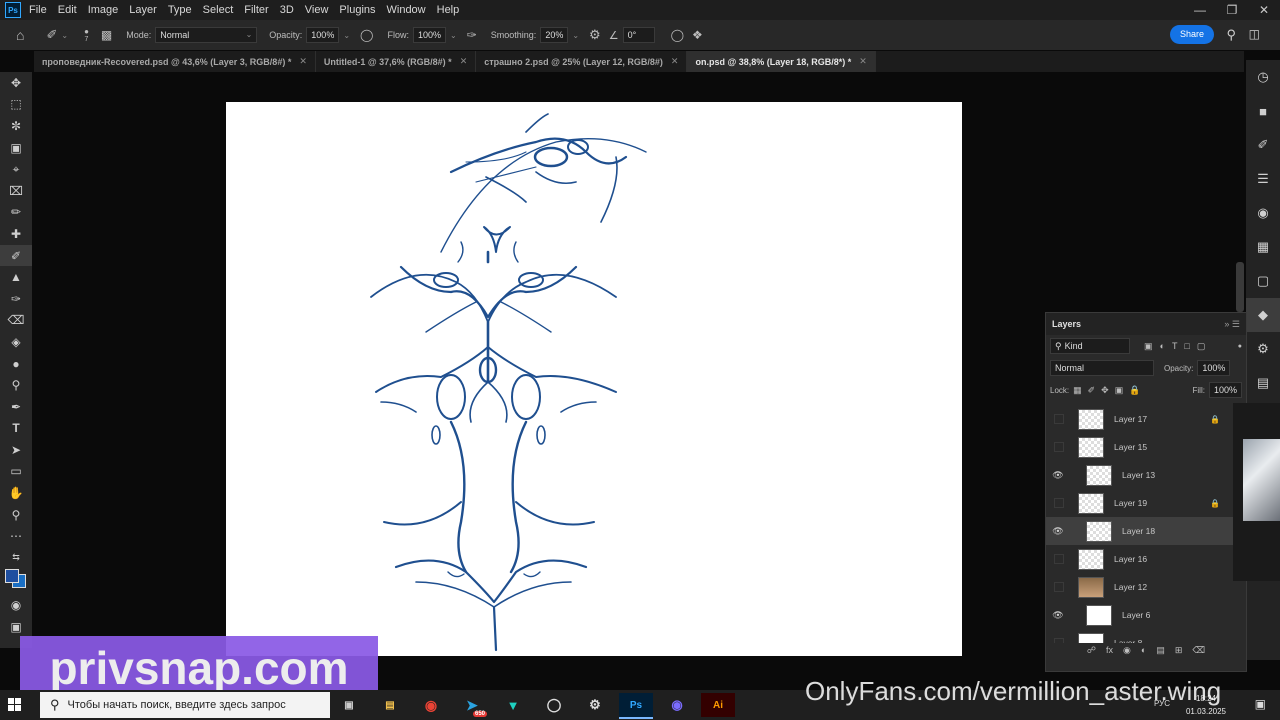  What do you see at coordinates (16, 299) in the screenshot?
I see `history-brush-icon: ✑` at bounding box center [16, 299].